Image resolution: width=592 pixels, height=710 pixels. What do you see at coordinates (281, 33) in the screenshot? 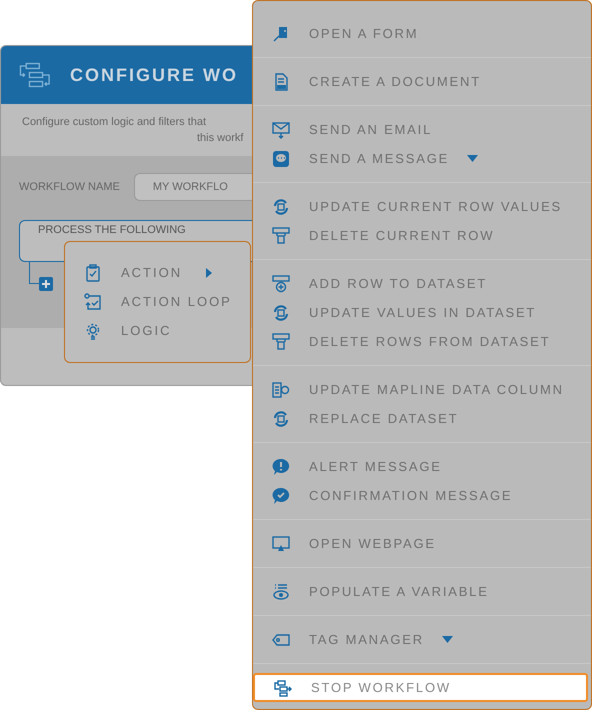
I see `door-icon` at bounding box center [281, 33].